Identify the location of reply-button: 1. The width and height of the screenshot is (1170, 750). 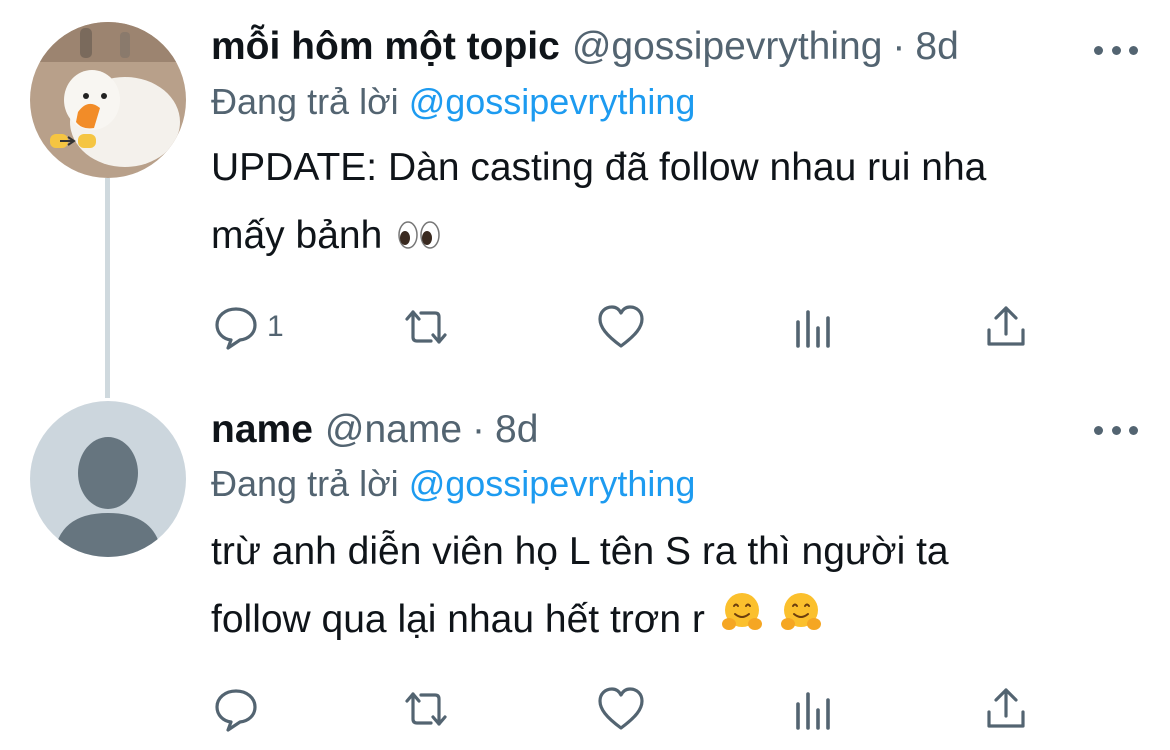
(247, 327).